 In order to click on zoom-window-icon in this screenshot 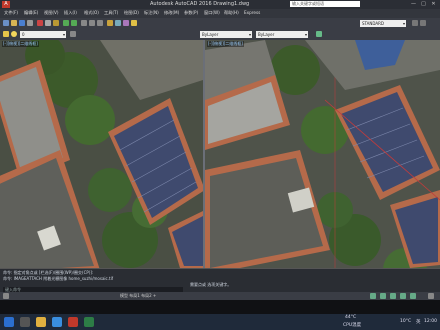, I will do `click(100, 23)`.